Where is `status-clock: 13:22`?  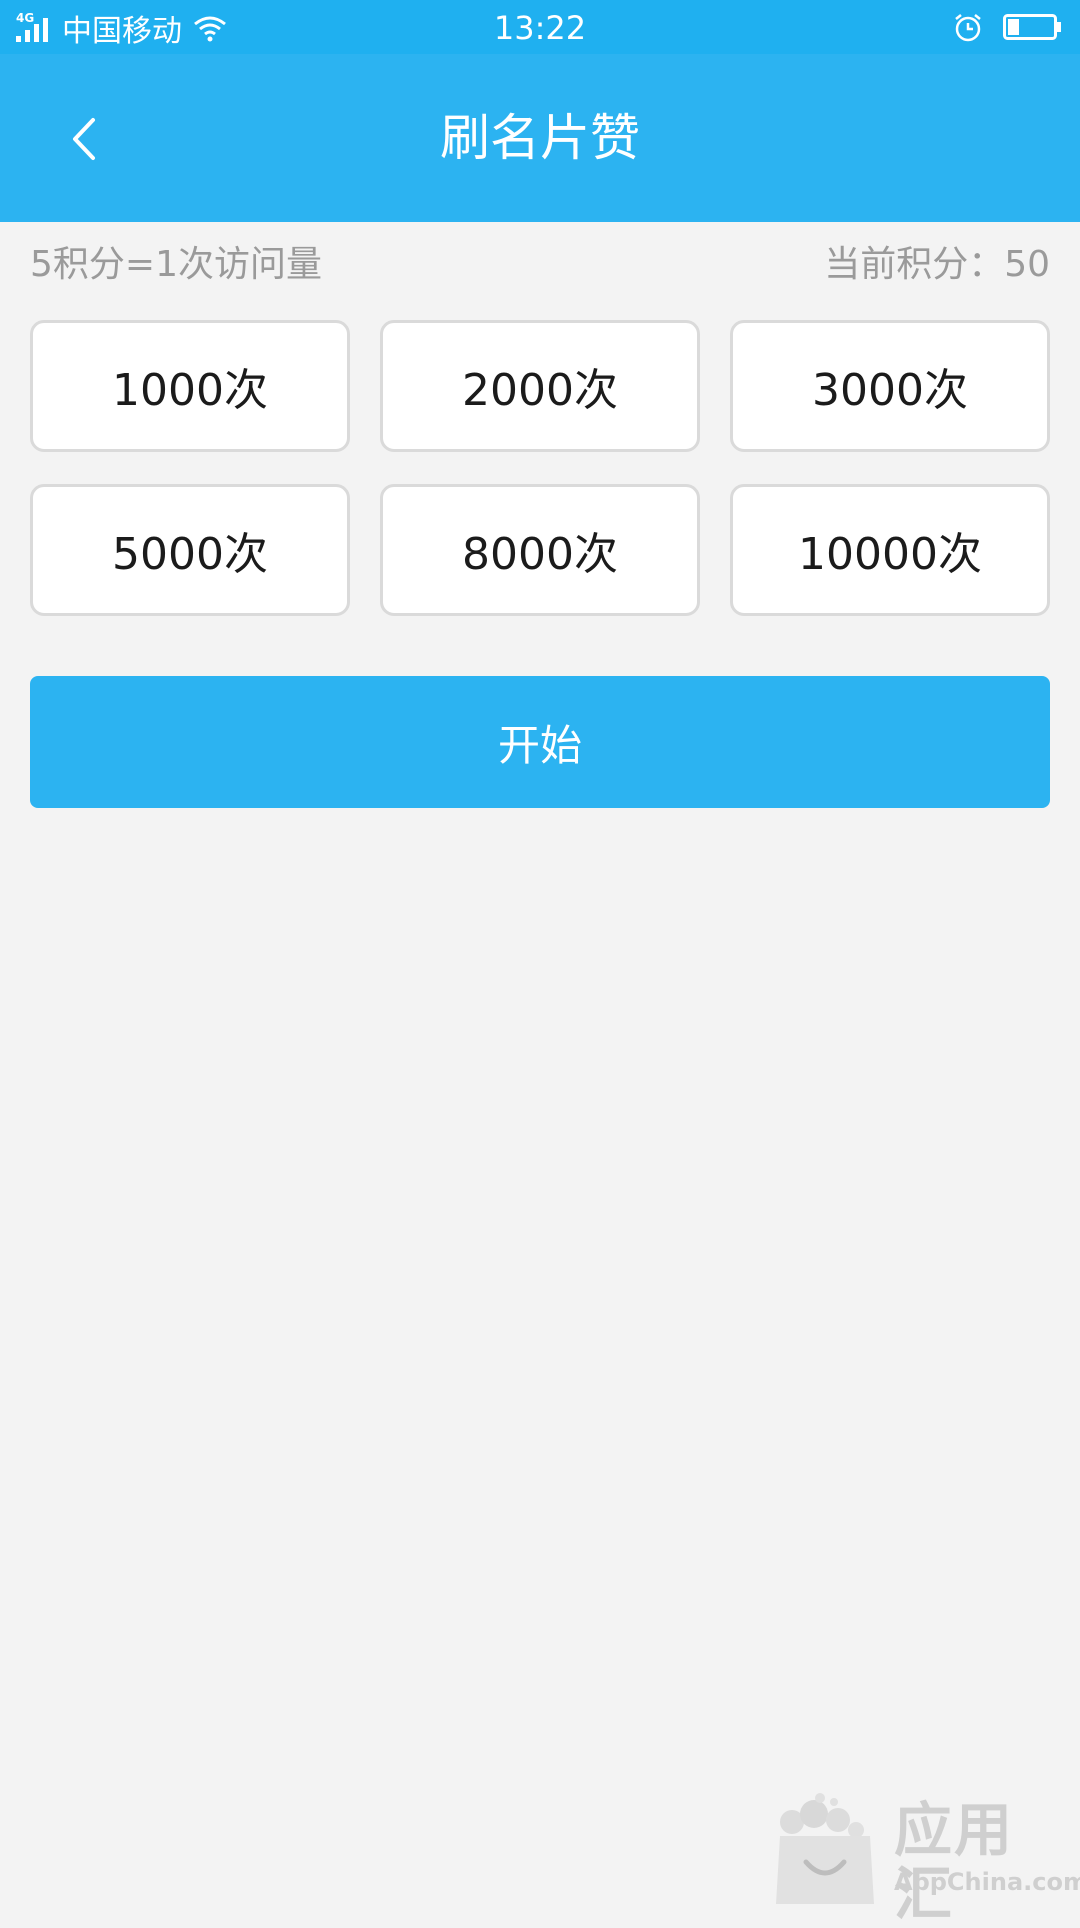 status-clock: 13:22 is located at coordinates (540, 28).